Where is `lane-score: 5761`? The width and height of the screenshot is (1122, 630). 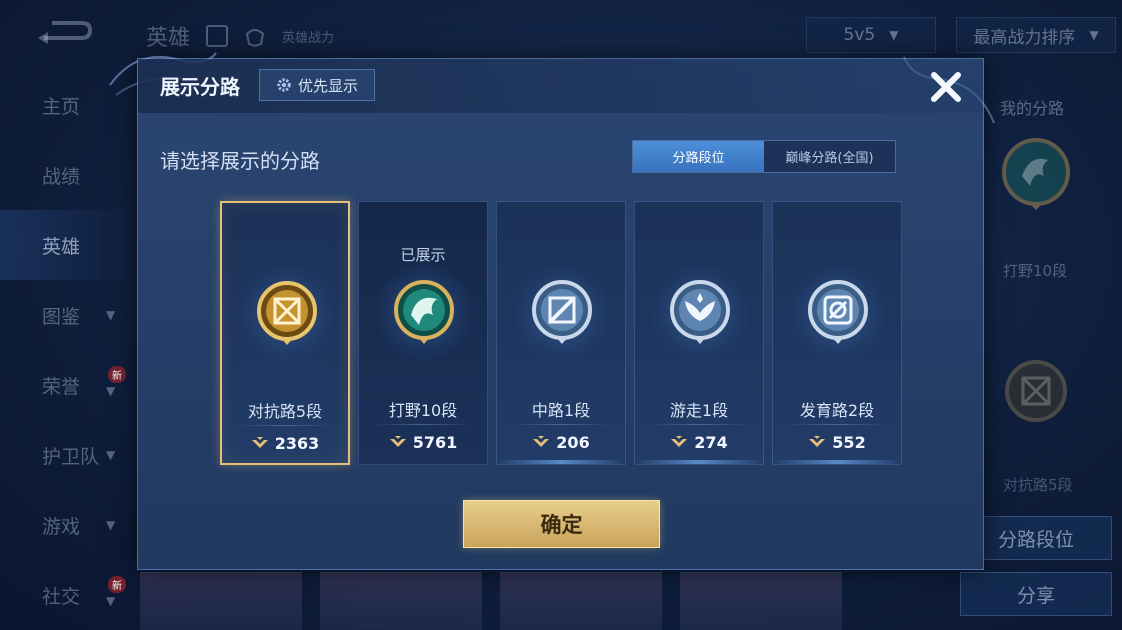 lane-score: 5761 is located at coordinates (423, 442).